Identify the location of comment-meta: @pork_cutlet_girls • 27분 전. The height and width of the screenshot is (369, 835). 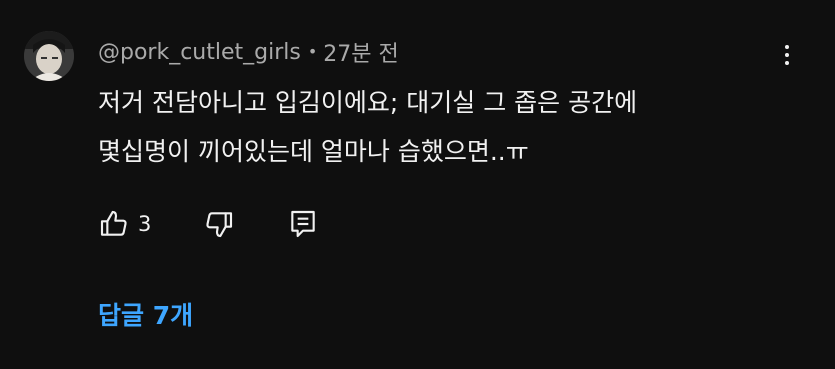
(248, 52).